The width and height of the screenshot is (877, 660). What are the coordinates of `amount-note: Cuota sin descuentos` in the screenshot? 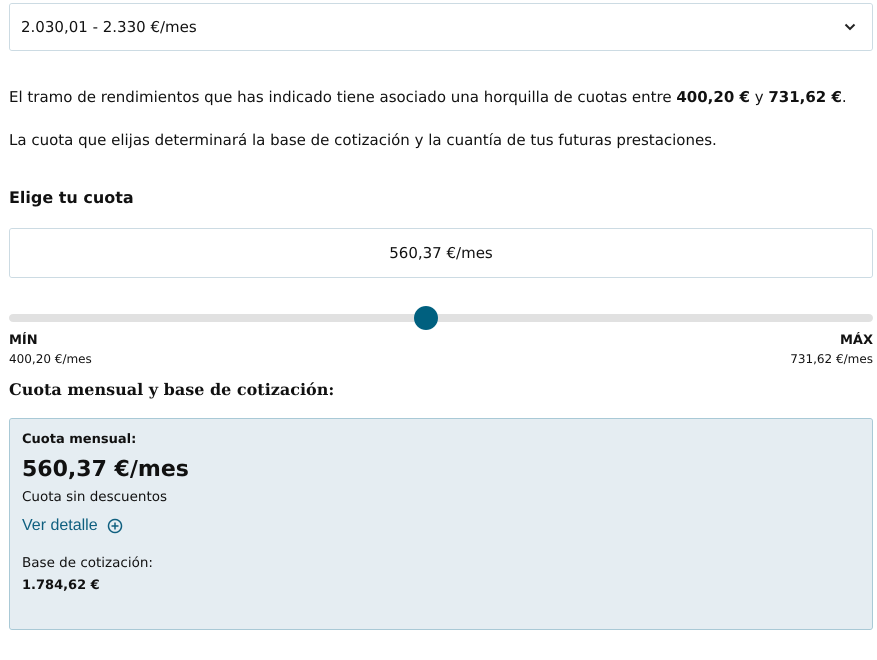 It's located at (95, 497).